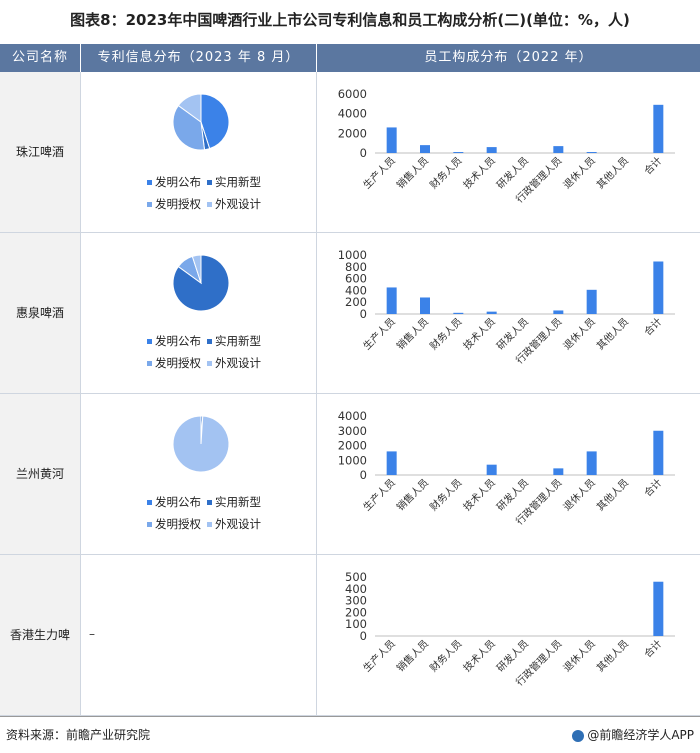 This screenshot has width=700, height=753. I want to click on company-name: 兰州黄河, so click(40, 474).